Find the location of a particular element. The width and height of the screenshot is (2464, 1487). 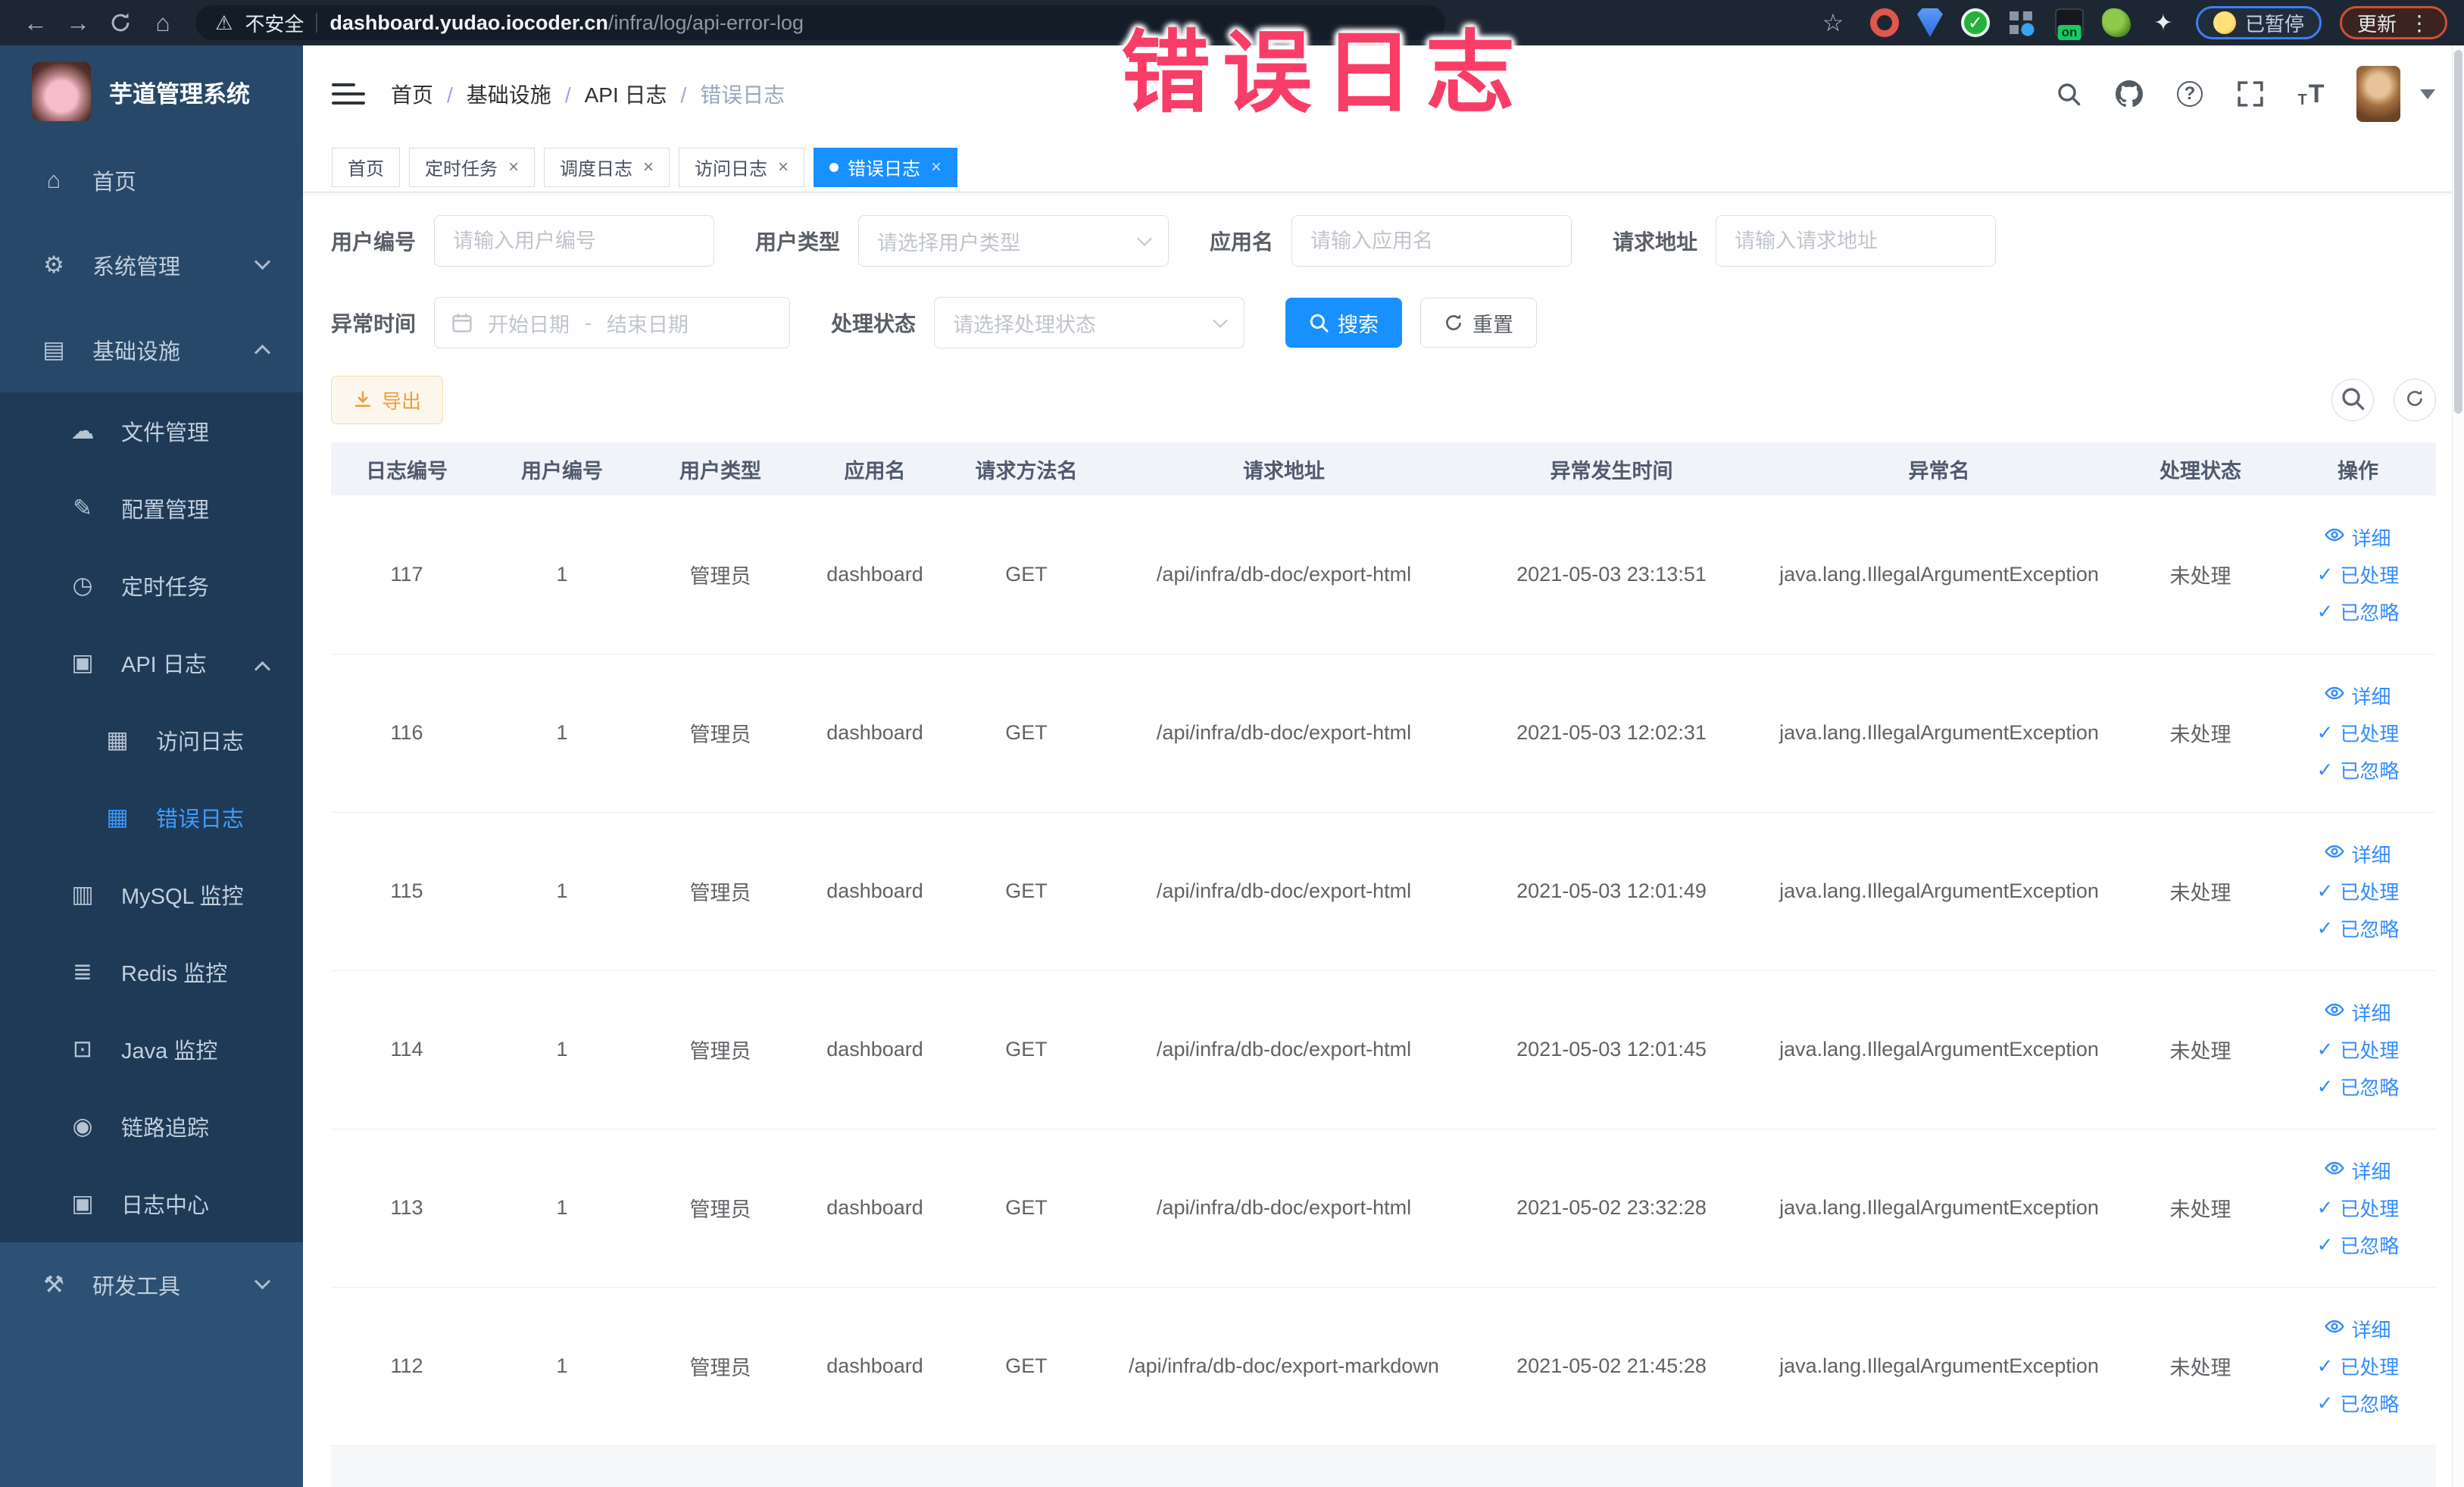

cell-log-id: 113 is located at coordinates (406, 1208).